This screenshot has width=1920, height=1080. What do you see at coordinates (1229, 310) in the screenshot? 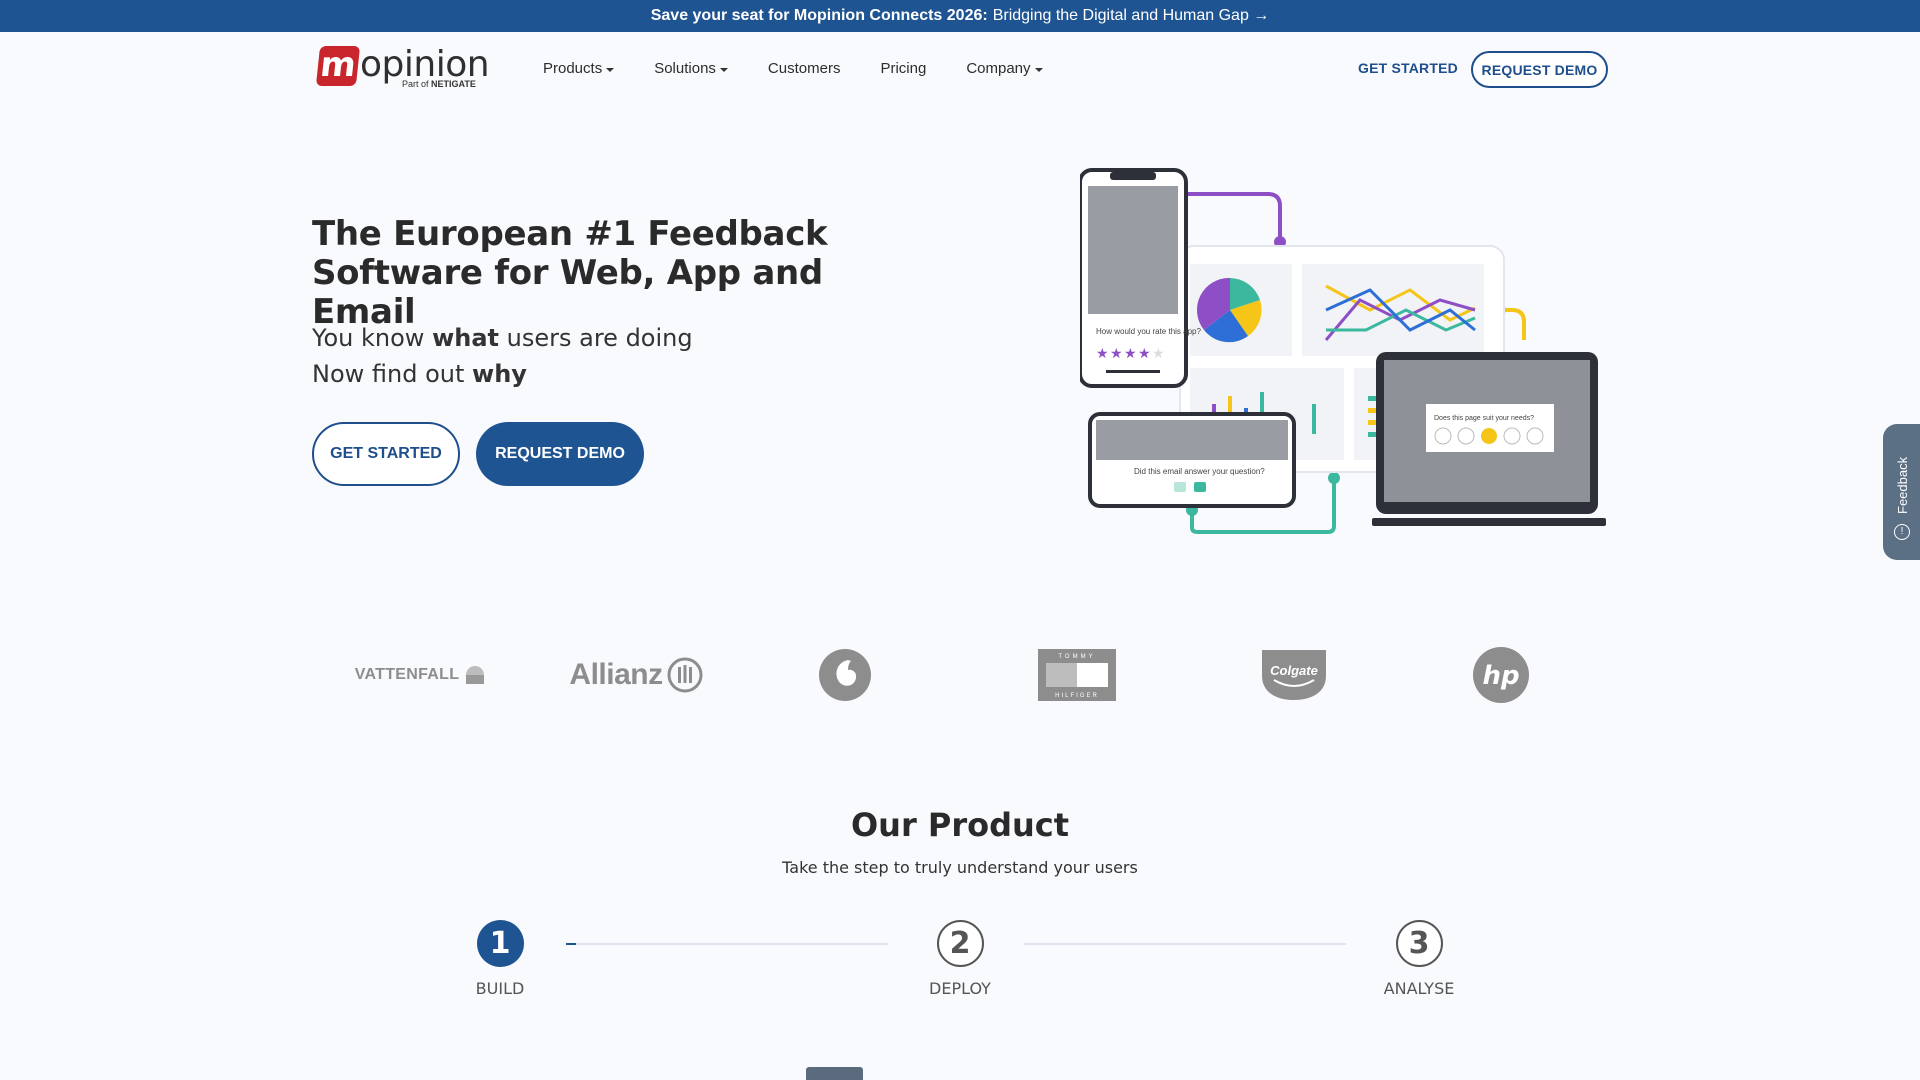
I see `pie-chart` at bounding box center [1229, 310].